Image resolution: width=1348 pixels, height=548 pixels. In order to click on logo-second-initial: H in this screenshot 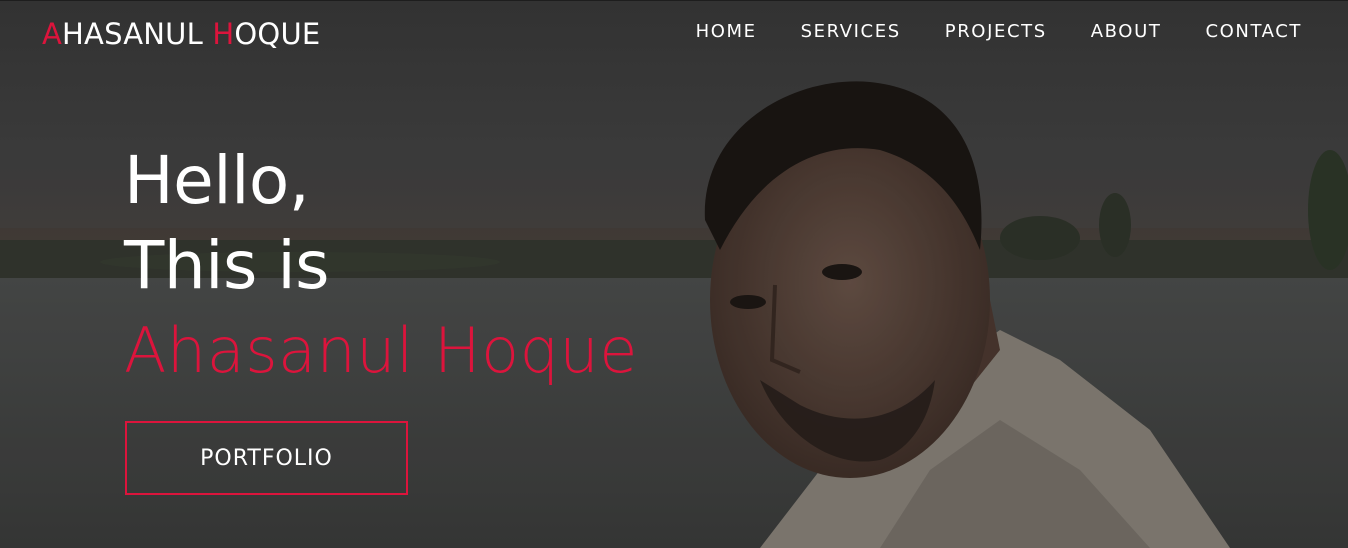, I will do `click(223, 34)`.